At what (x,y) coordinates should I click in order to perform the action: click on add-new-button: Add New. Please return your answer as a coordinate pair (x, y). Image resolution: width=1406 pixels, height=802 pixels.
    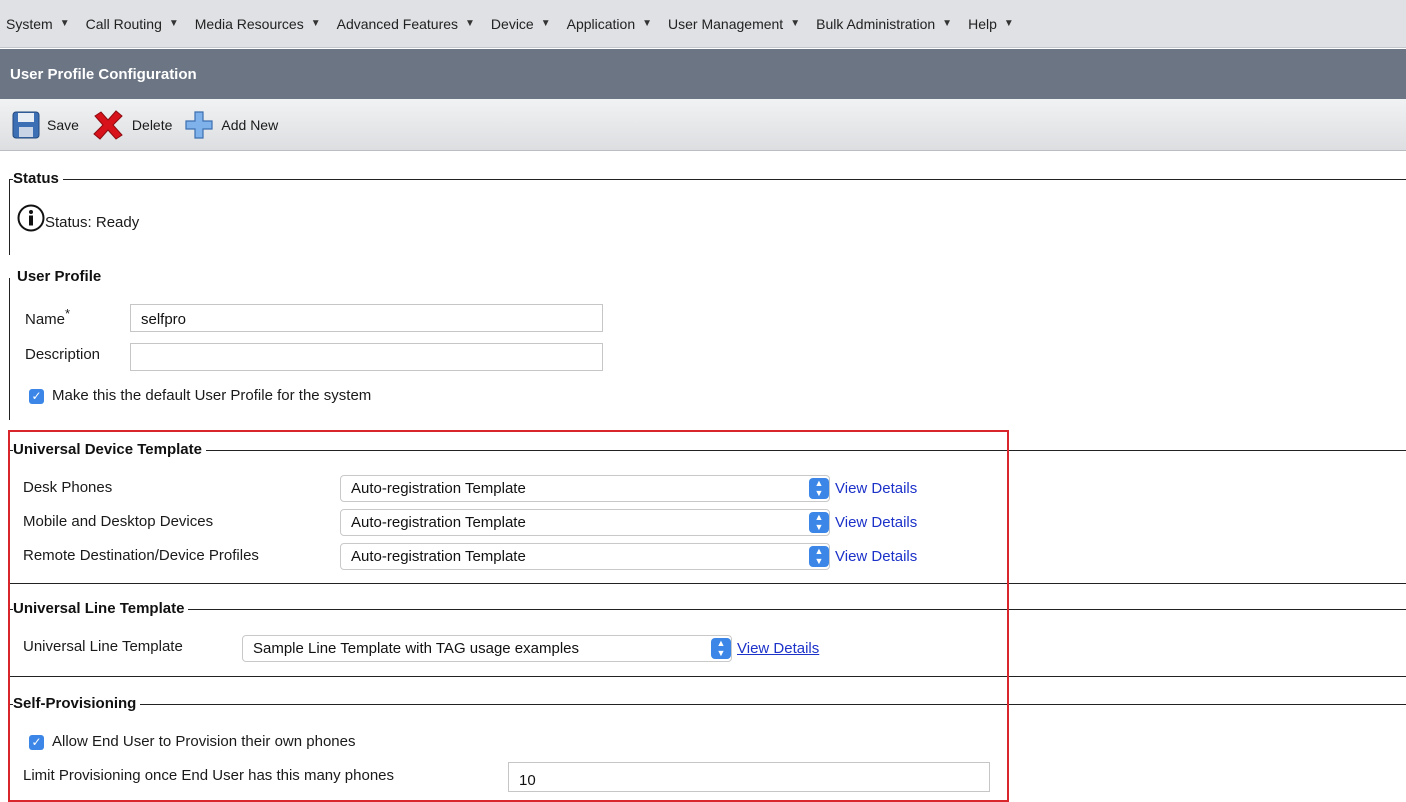
    Looking at the image, I should click on (231, 125).